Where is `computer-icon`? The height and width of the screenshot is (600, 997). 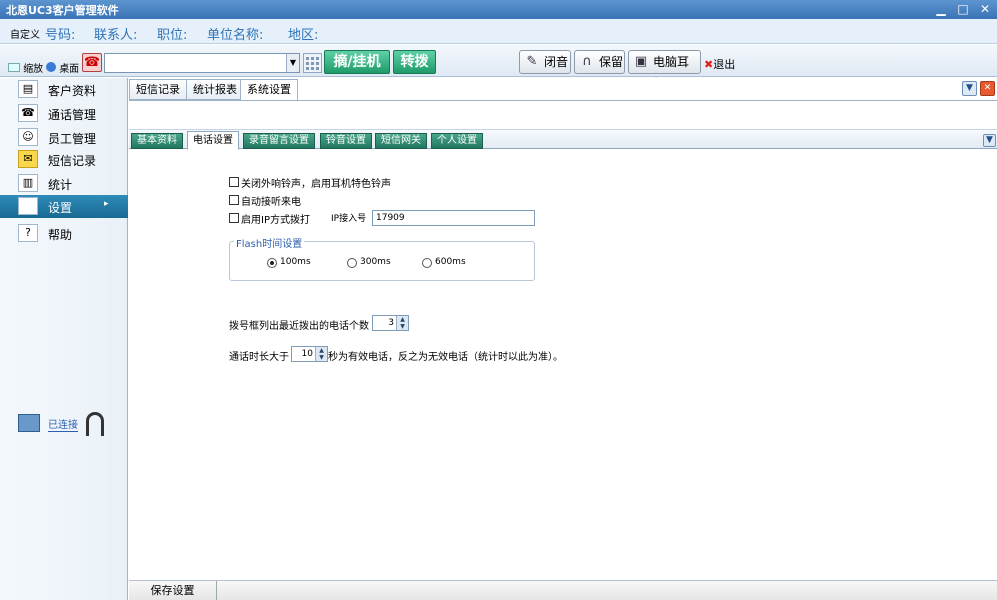 computer-icon is located at coordinates (29, 423).